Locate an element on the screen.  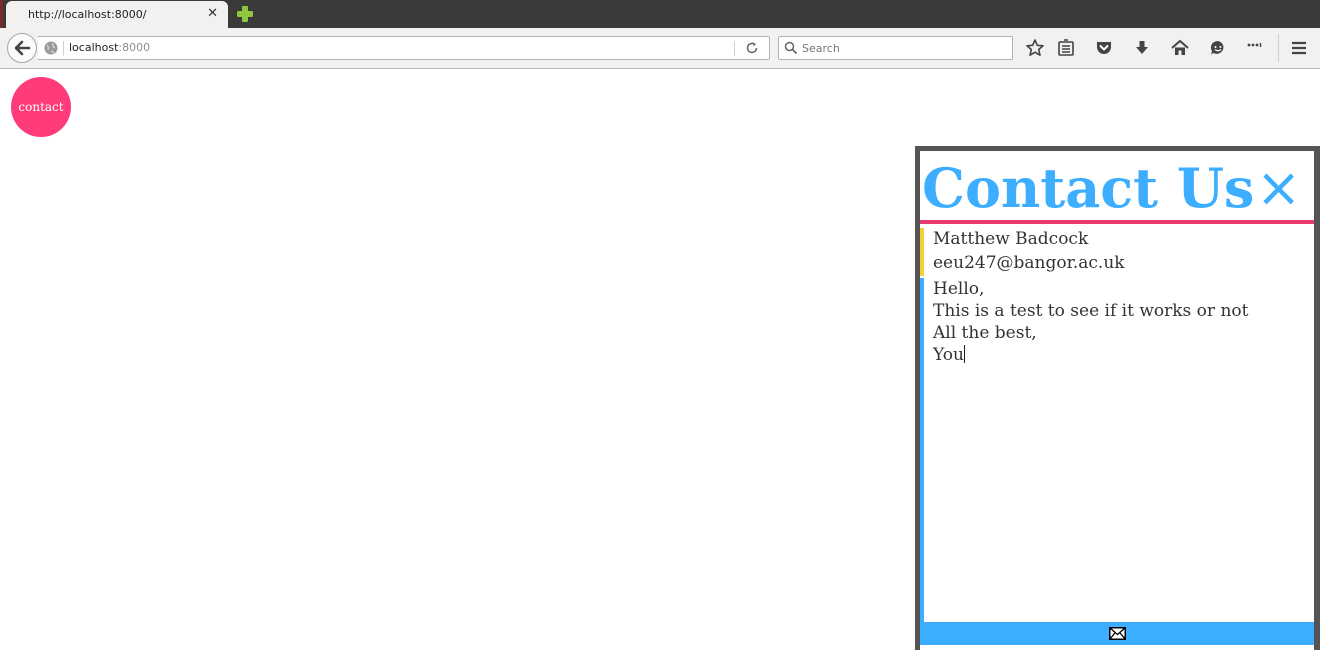
home-icon is located at coordinates (1180, 48).